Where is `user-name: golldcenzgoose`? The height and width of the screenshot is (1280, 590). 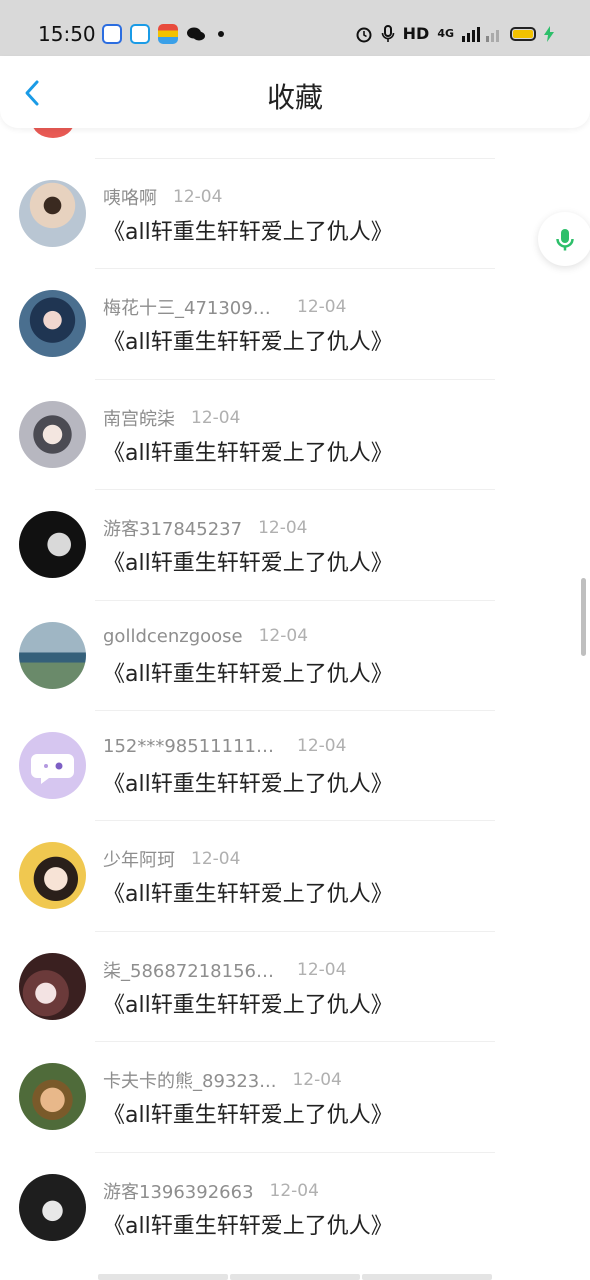 user-name: golldcenzgoose is located at coordinates (173, 636).